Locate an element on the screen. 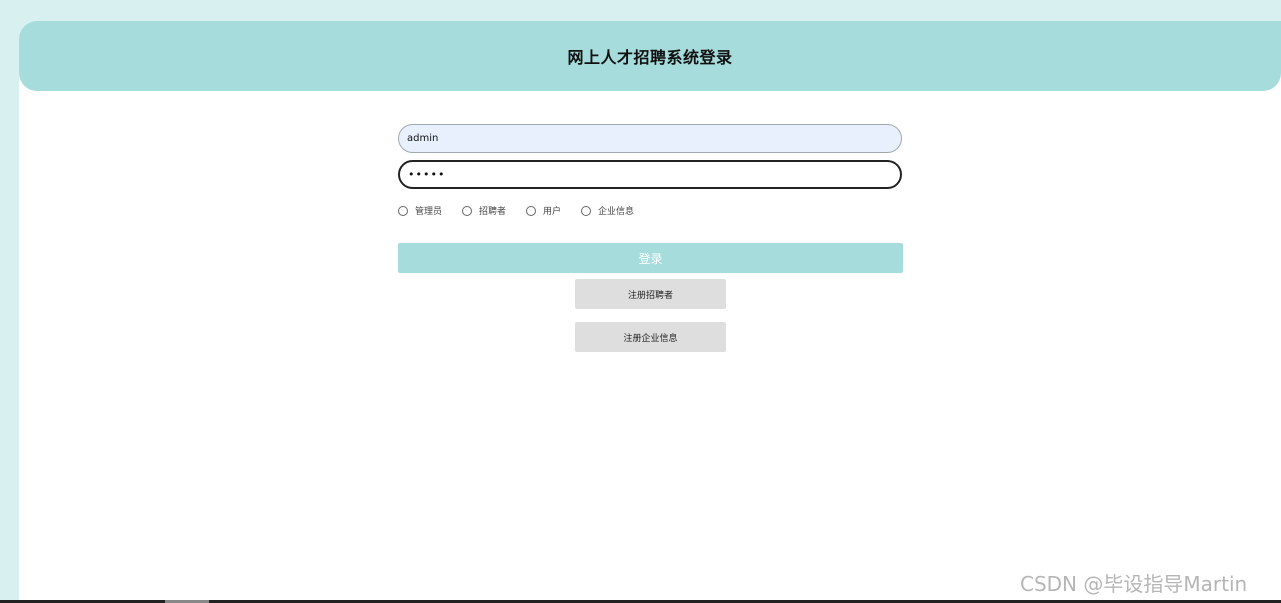  role-option-company: 企业信息 is located at coordinates (607, 210).